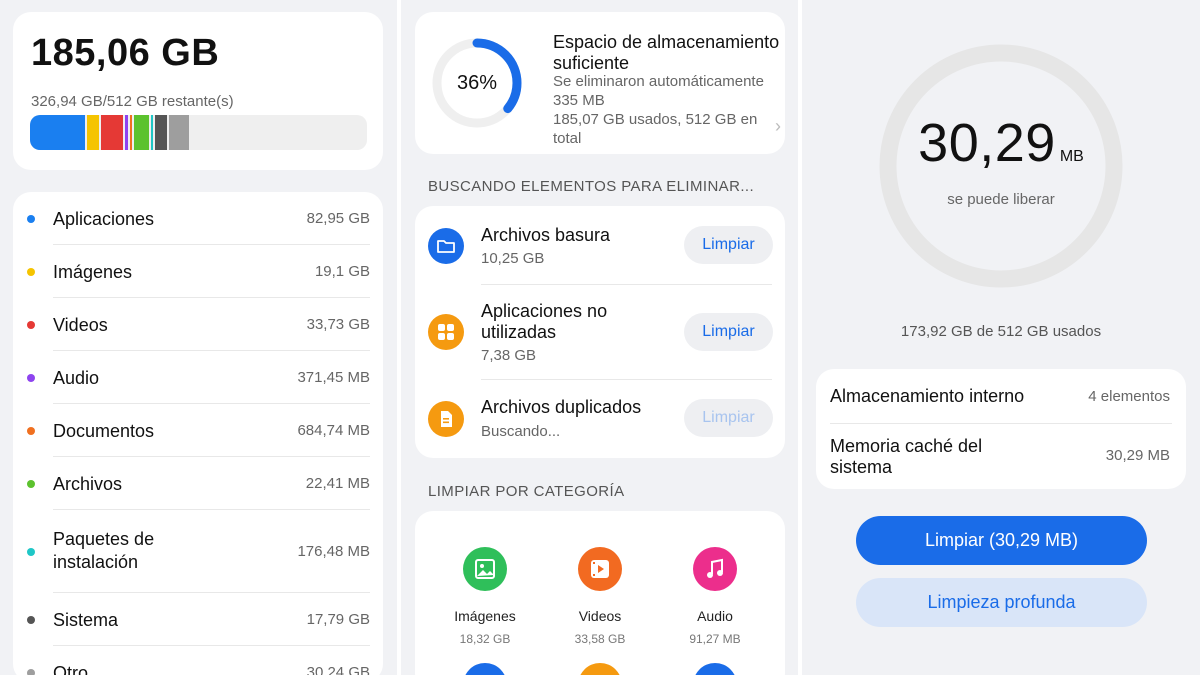 This screenshot has width=1200, height=675. I want to click on auto-deleted-text: Se eliminaron automáticamente 335 MB, so click(658, 91).